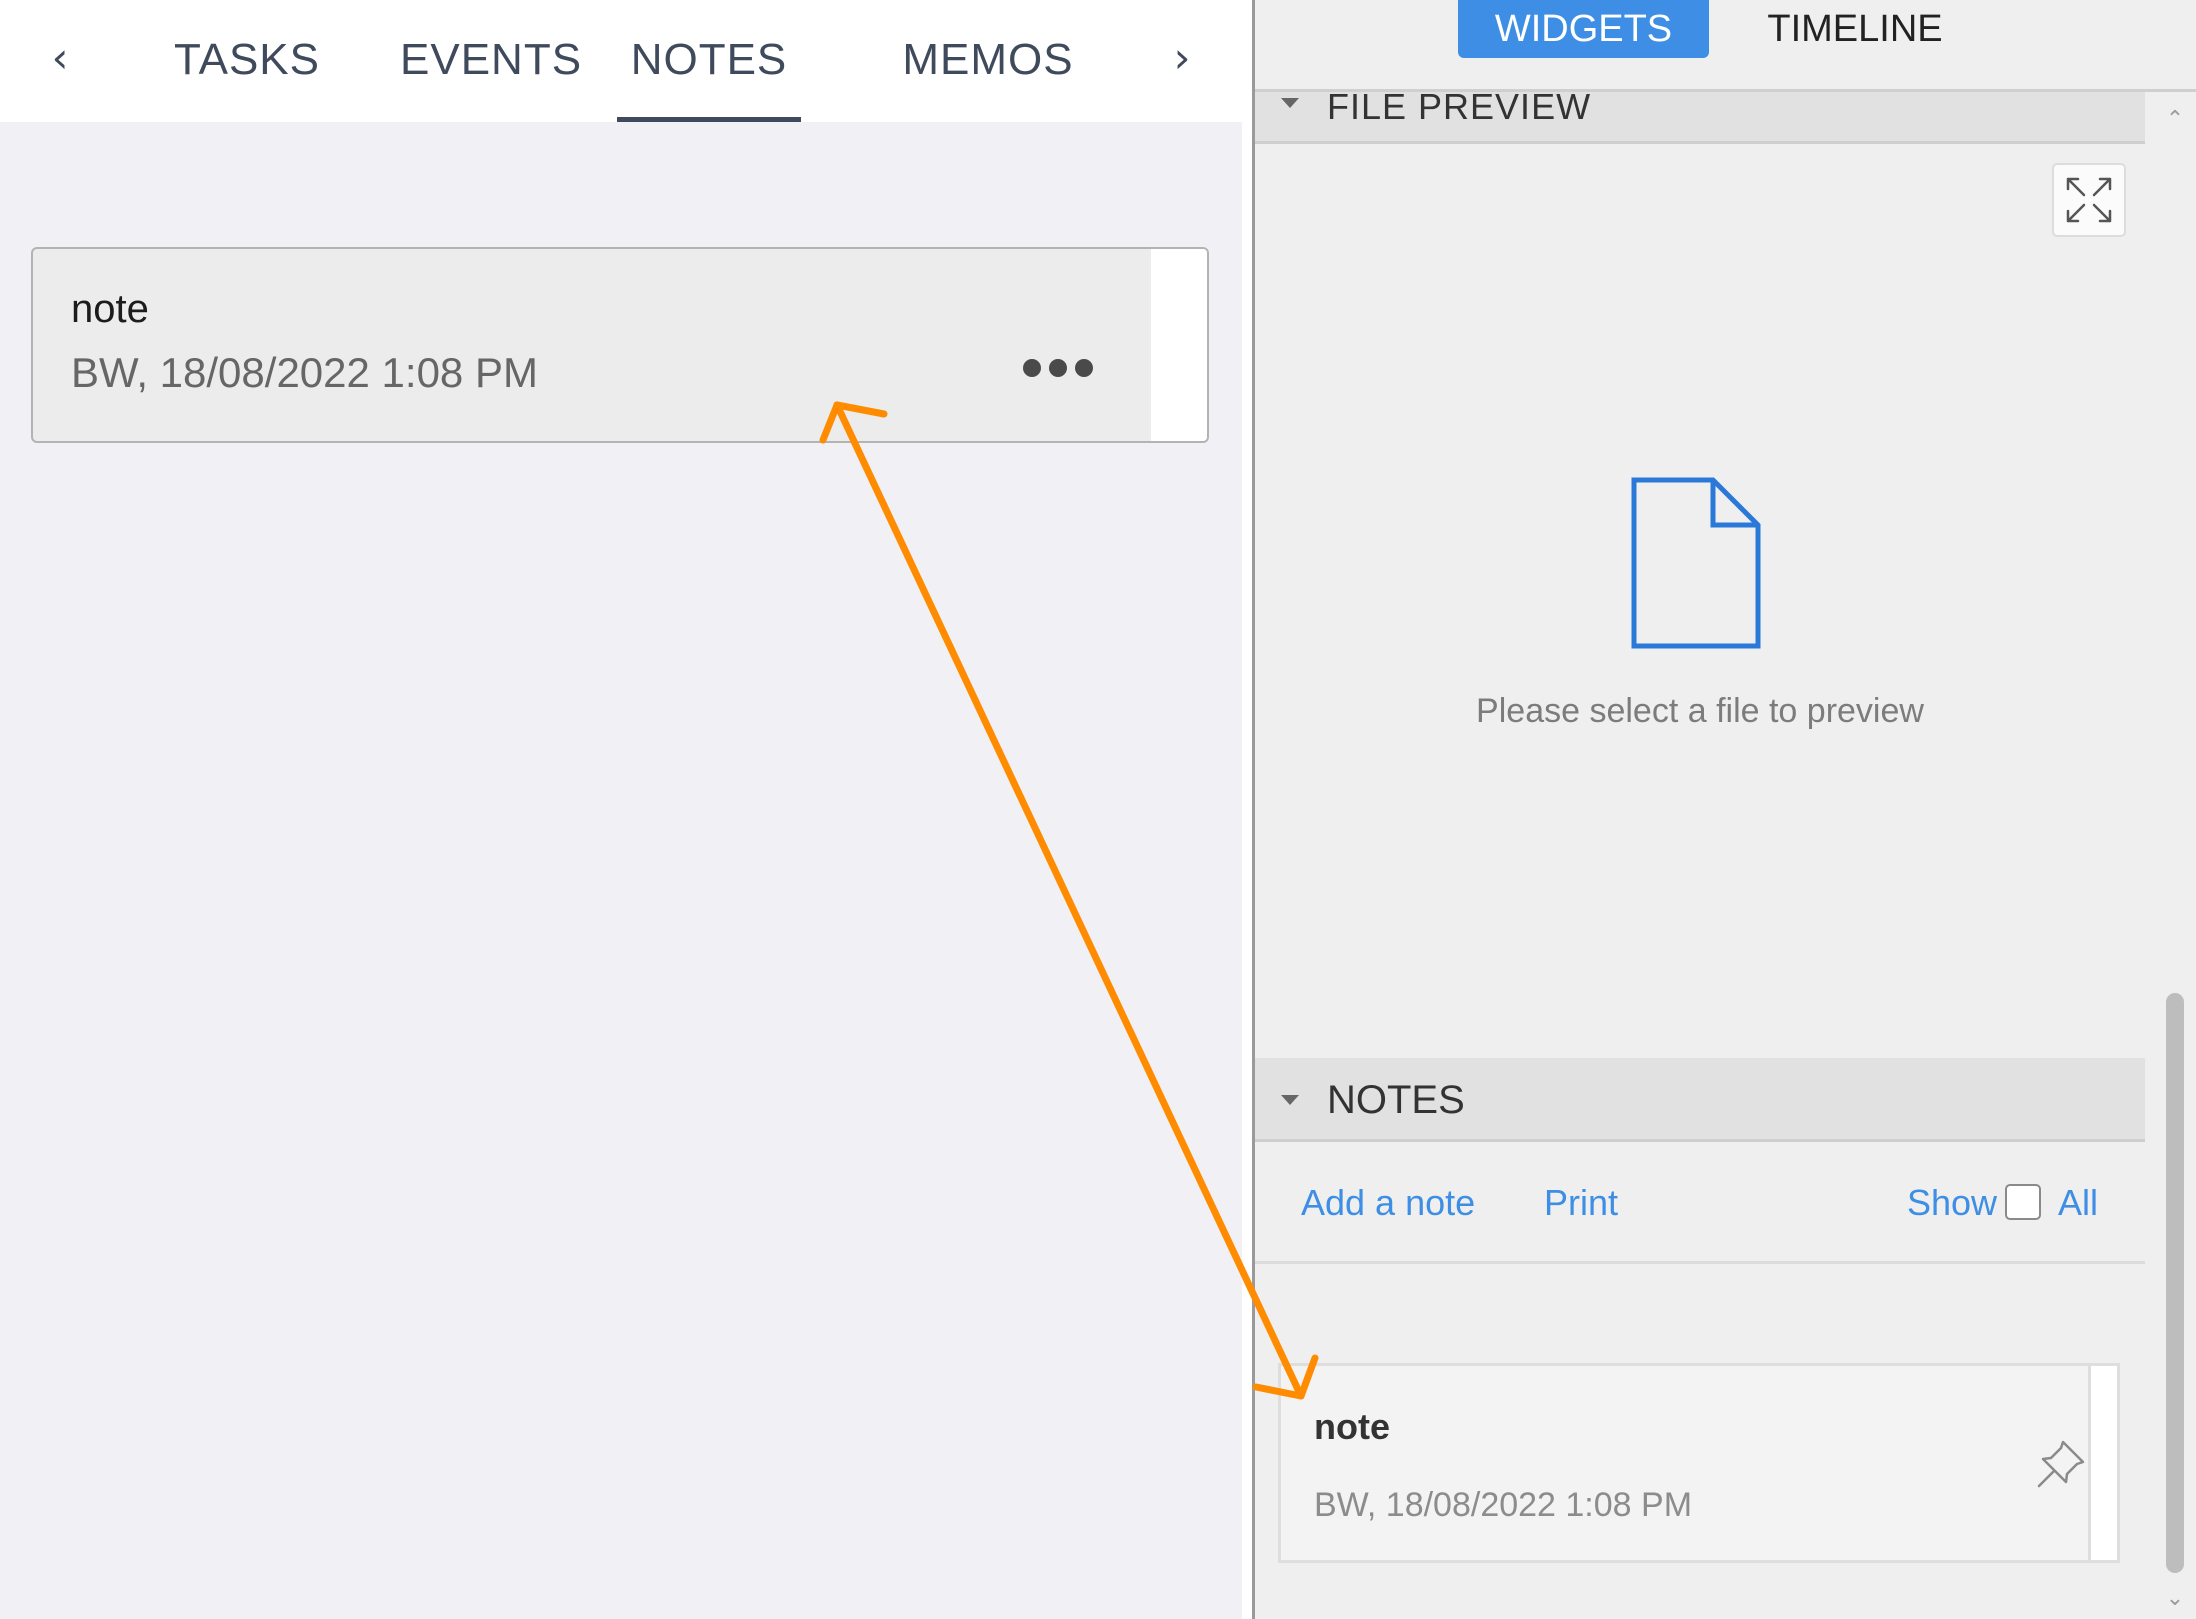  I want to click on tab-notes: NOTES, so click(709, 76).